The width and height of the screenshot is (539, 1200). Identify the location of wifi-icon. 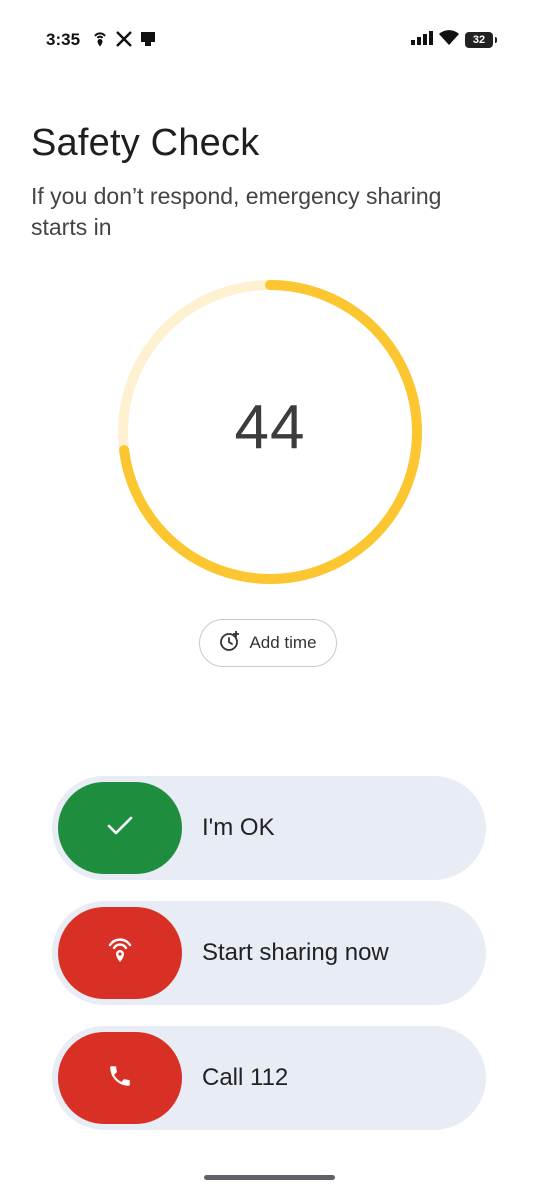
(449, 40).